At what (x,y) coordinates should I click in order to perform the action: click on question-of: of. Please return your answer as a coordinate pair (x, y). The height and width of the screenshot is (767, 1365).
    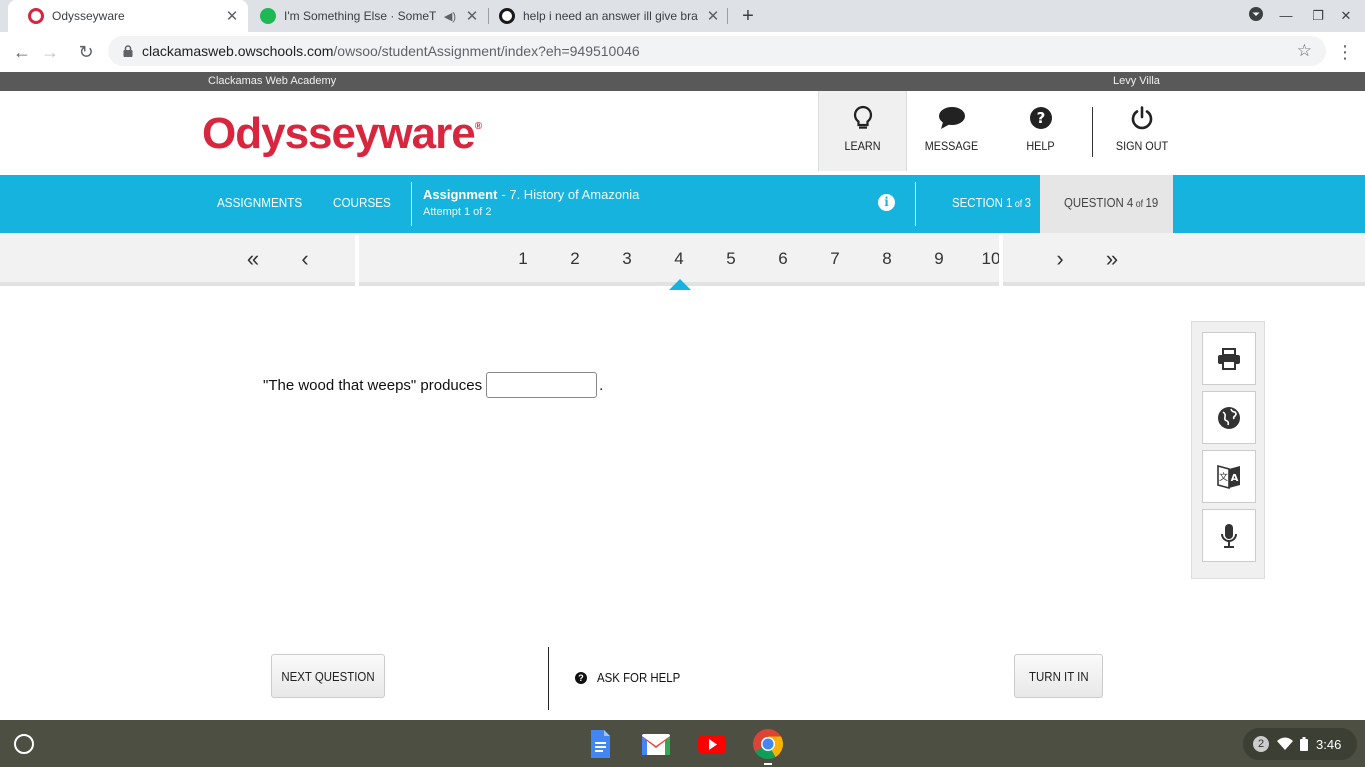
    Looking at the image, I should click on (1139, 204).